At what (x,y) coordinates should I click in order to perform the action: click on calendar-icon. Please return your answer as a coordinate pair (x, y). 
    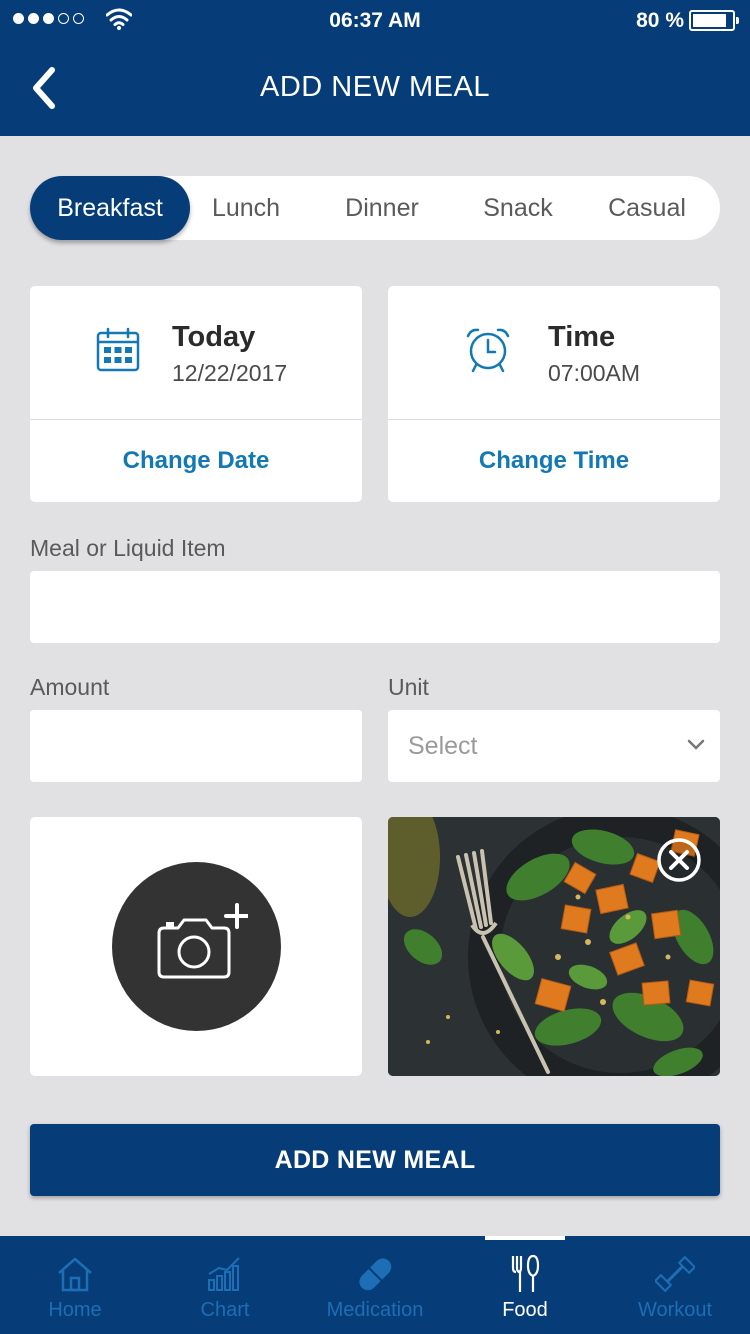
    Looking at the image, I should click on (118, 349).